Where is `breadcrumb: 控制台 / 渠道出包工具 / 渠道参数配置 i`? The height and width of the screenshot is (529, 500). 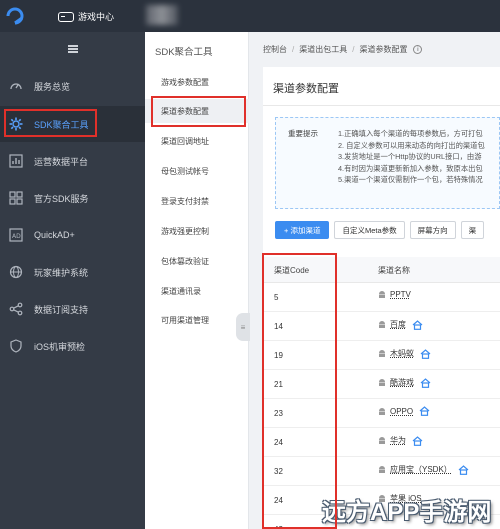
breadcrumb: 控制台 / 渠道出包工具 / 渠道参数配置 i is located at coordinates (343, 49).